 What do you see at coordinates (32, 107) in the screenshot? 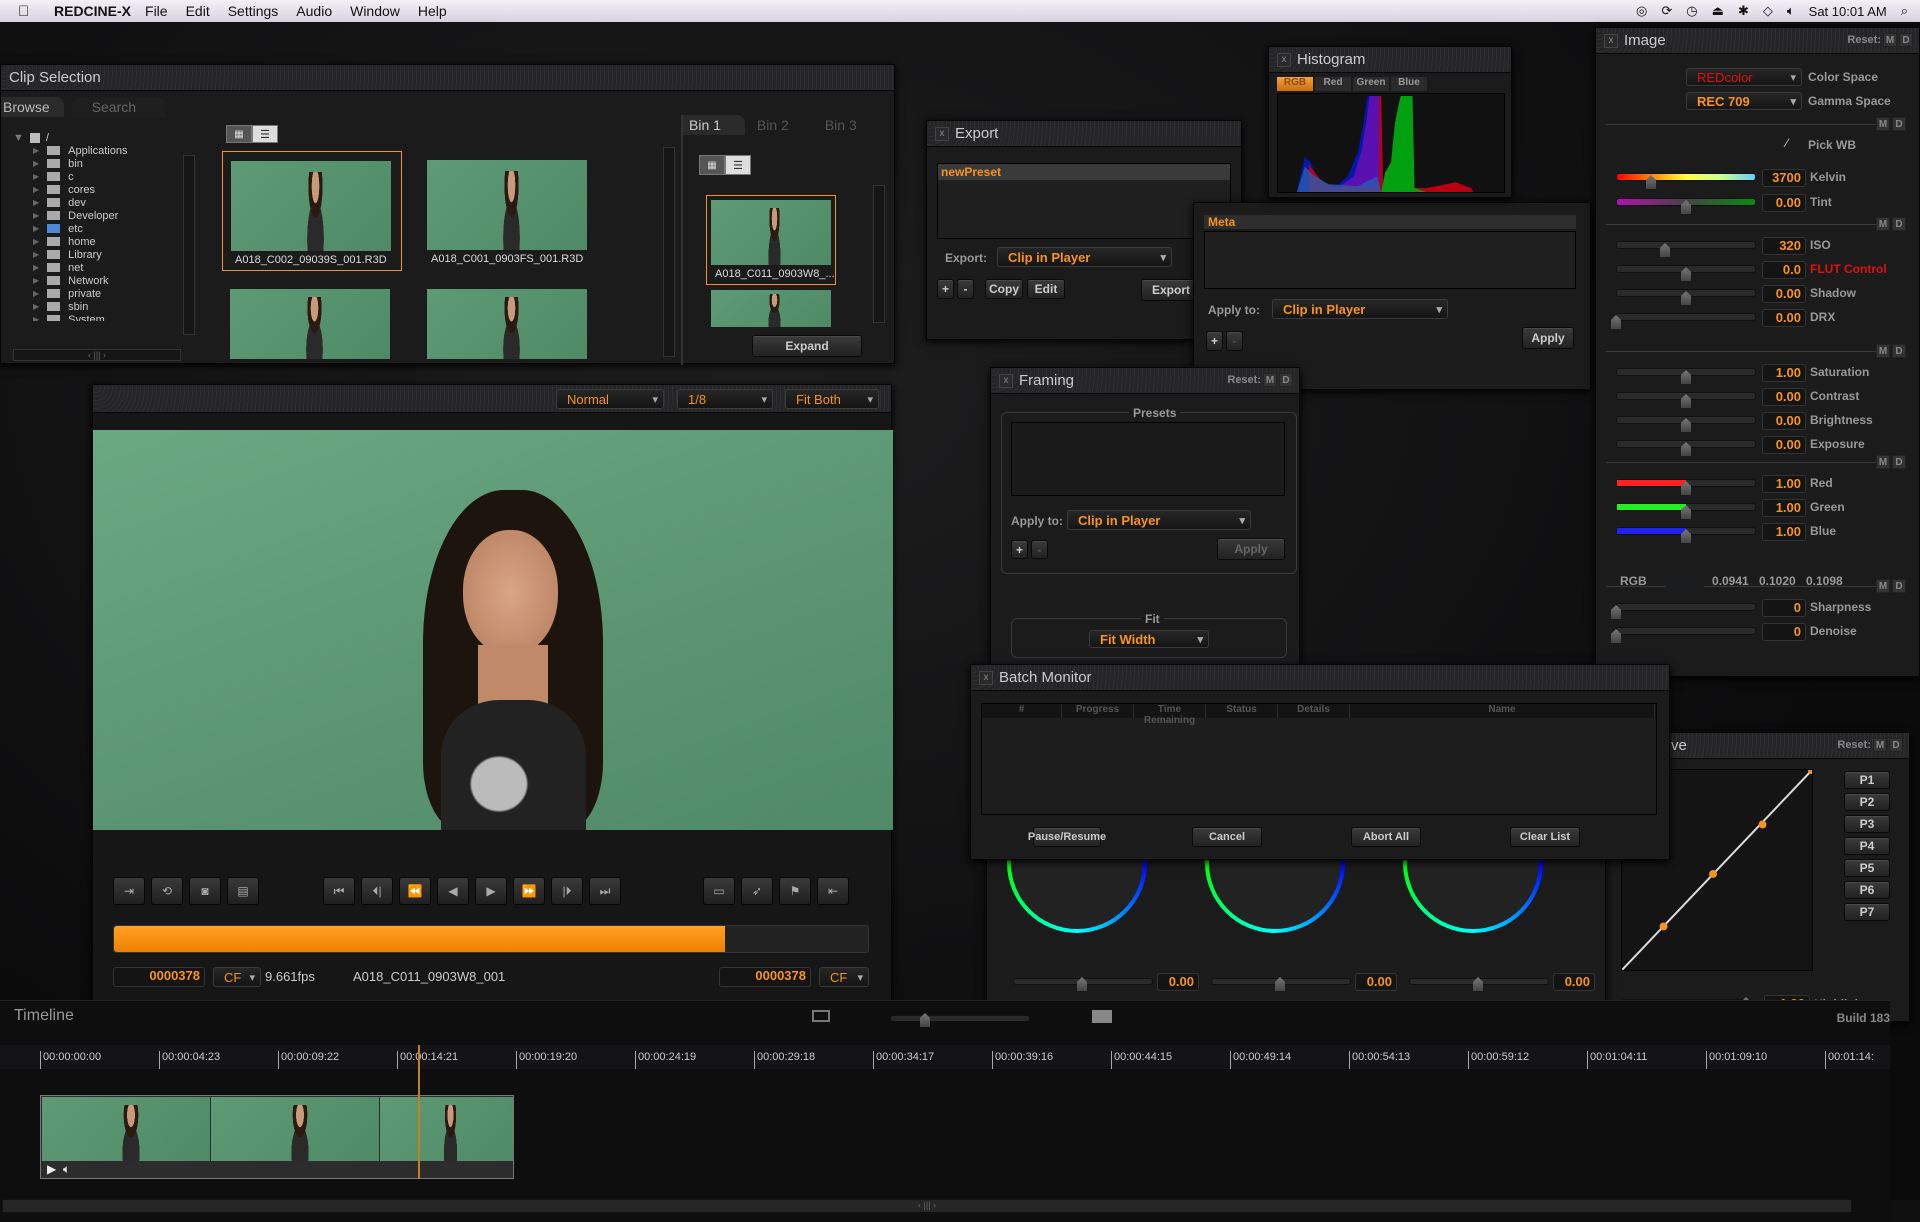
I see `tab-browse: Browse` at bounding box center [32, 107].